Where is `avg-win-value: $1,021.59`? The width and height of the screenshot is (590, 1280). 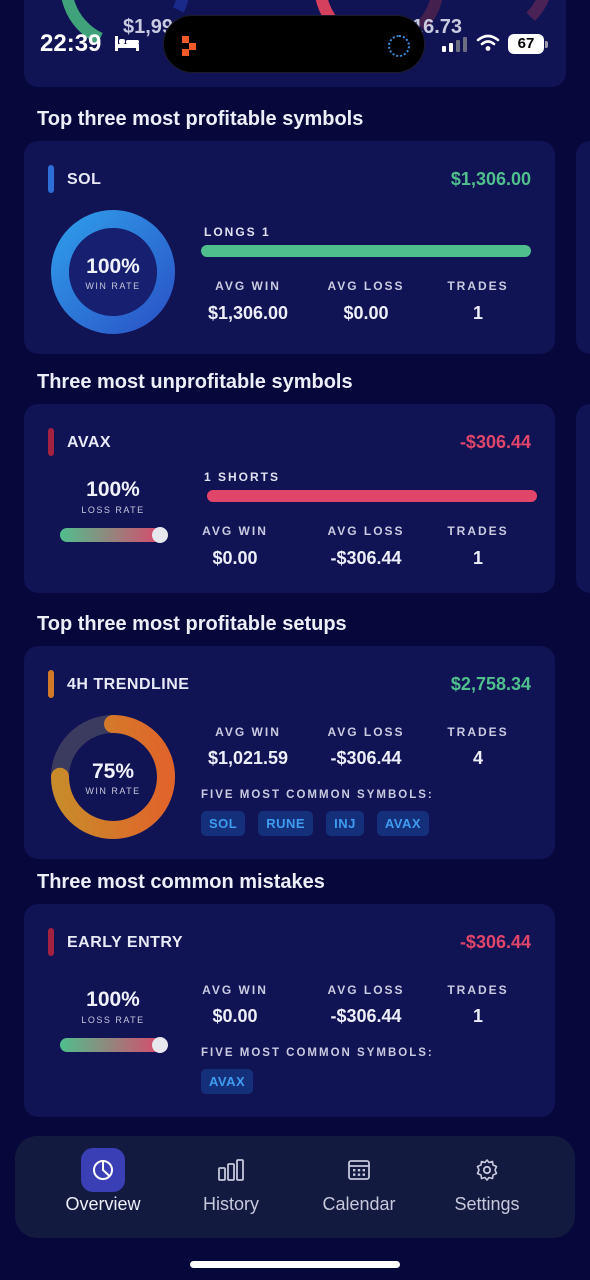
avg-win-value: $1,021.59 is located at coordinates (248, 758).